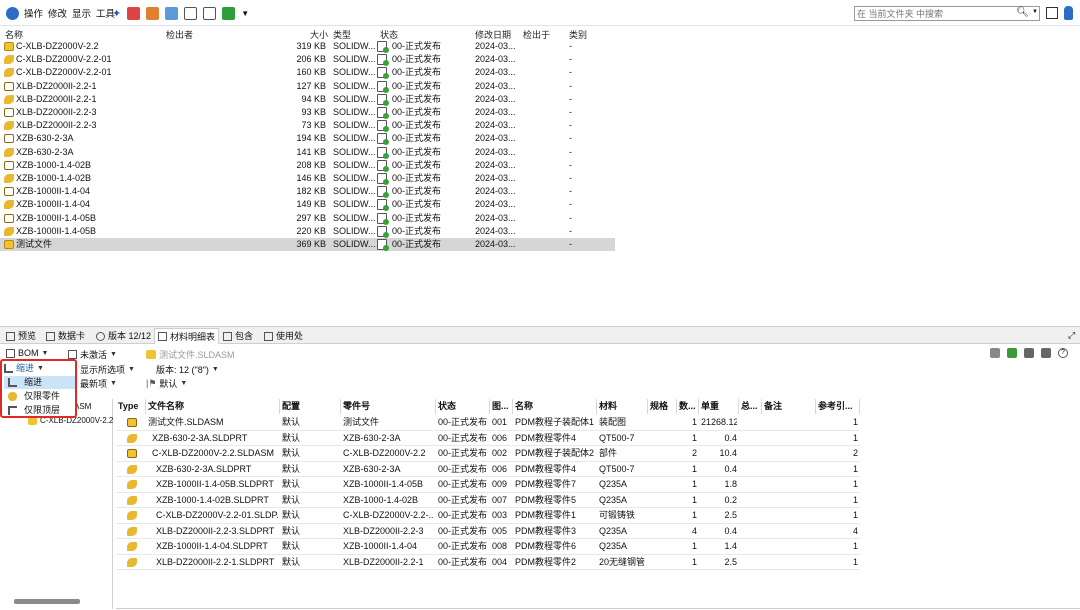  What do you see at coordinates (187, 369) in the screenshot?
I see `version-dropdown: 版本: 12 ("8") ▼` at bounding box center [187, 369].